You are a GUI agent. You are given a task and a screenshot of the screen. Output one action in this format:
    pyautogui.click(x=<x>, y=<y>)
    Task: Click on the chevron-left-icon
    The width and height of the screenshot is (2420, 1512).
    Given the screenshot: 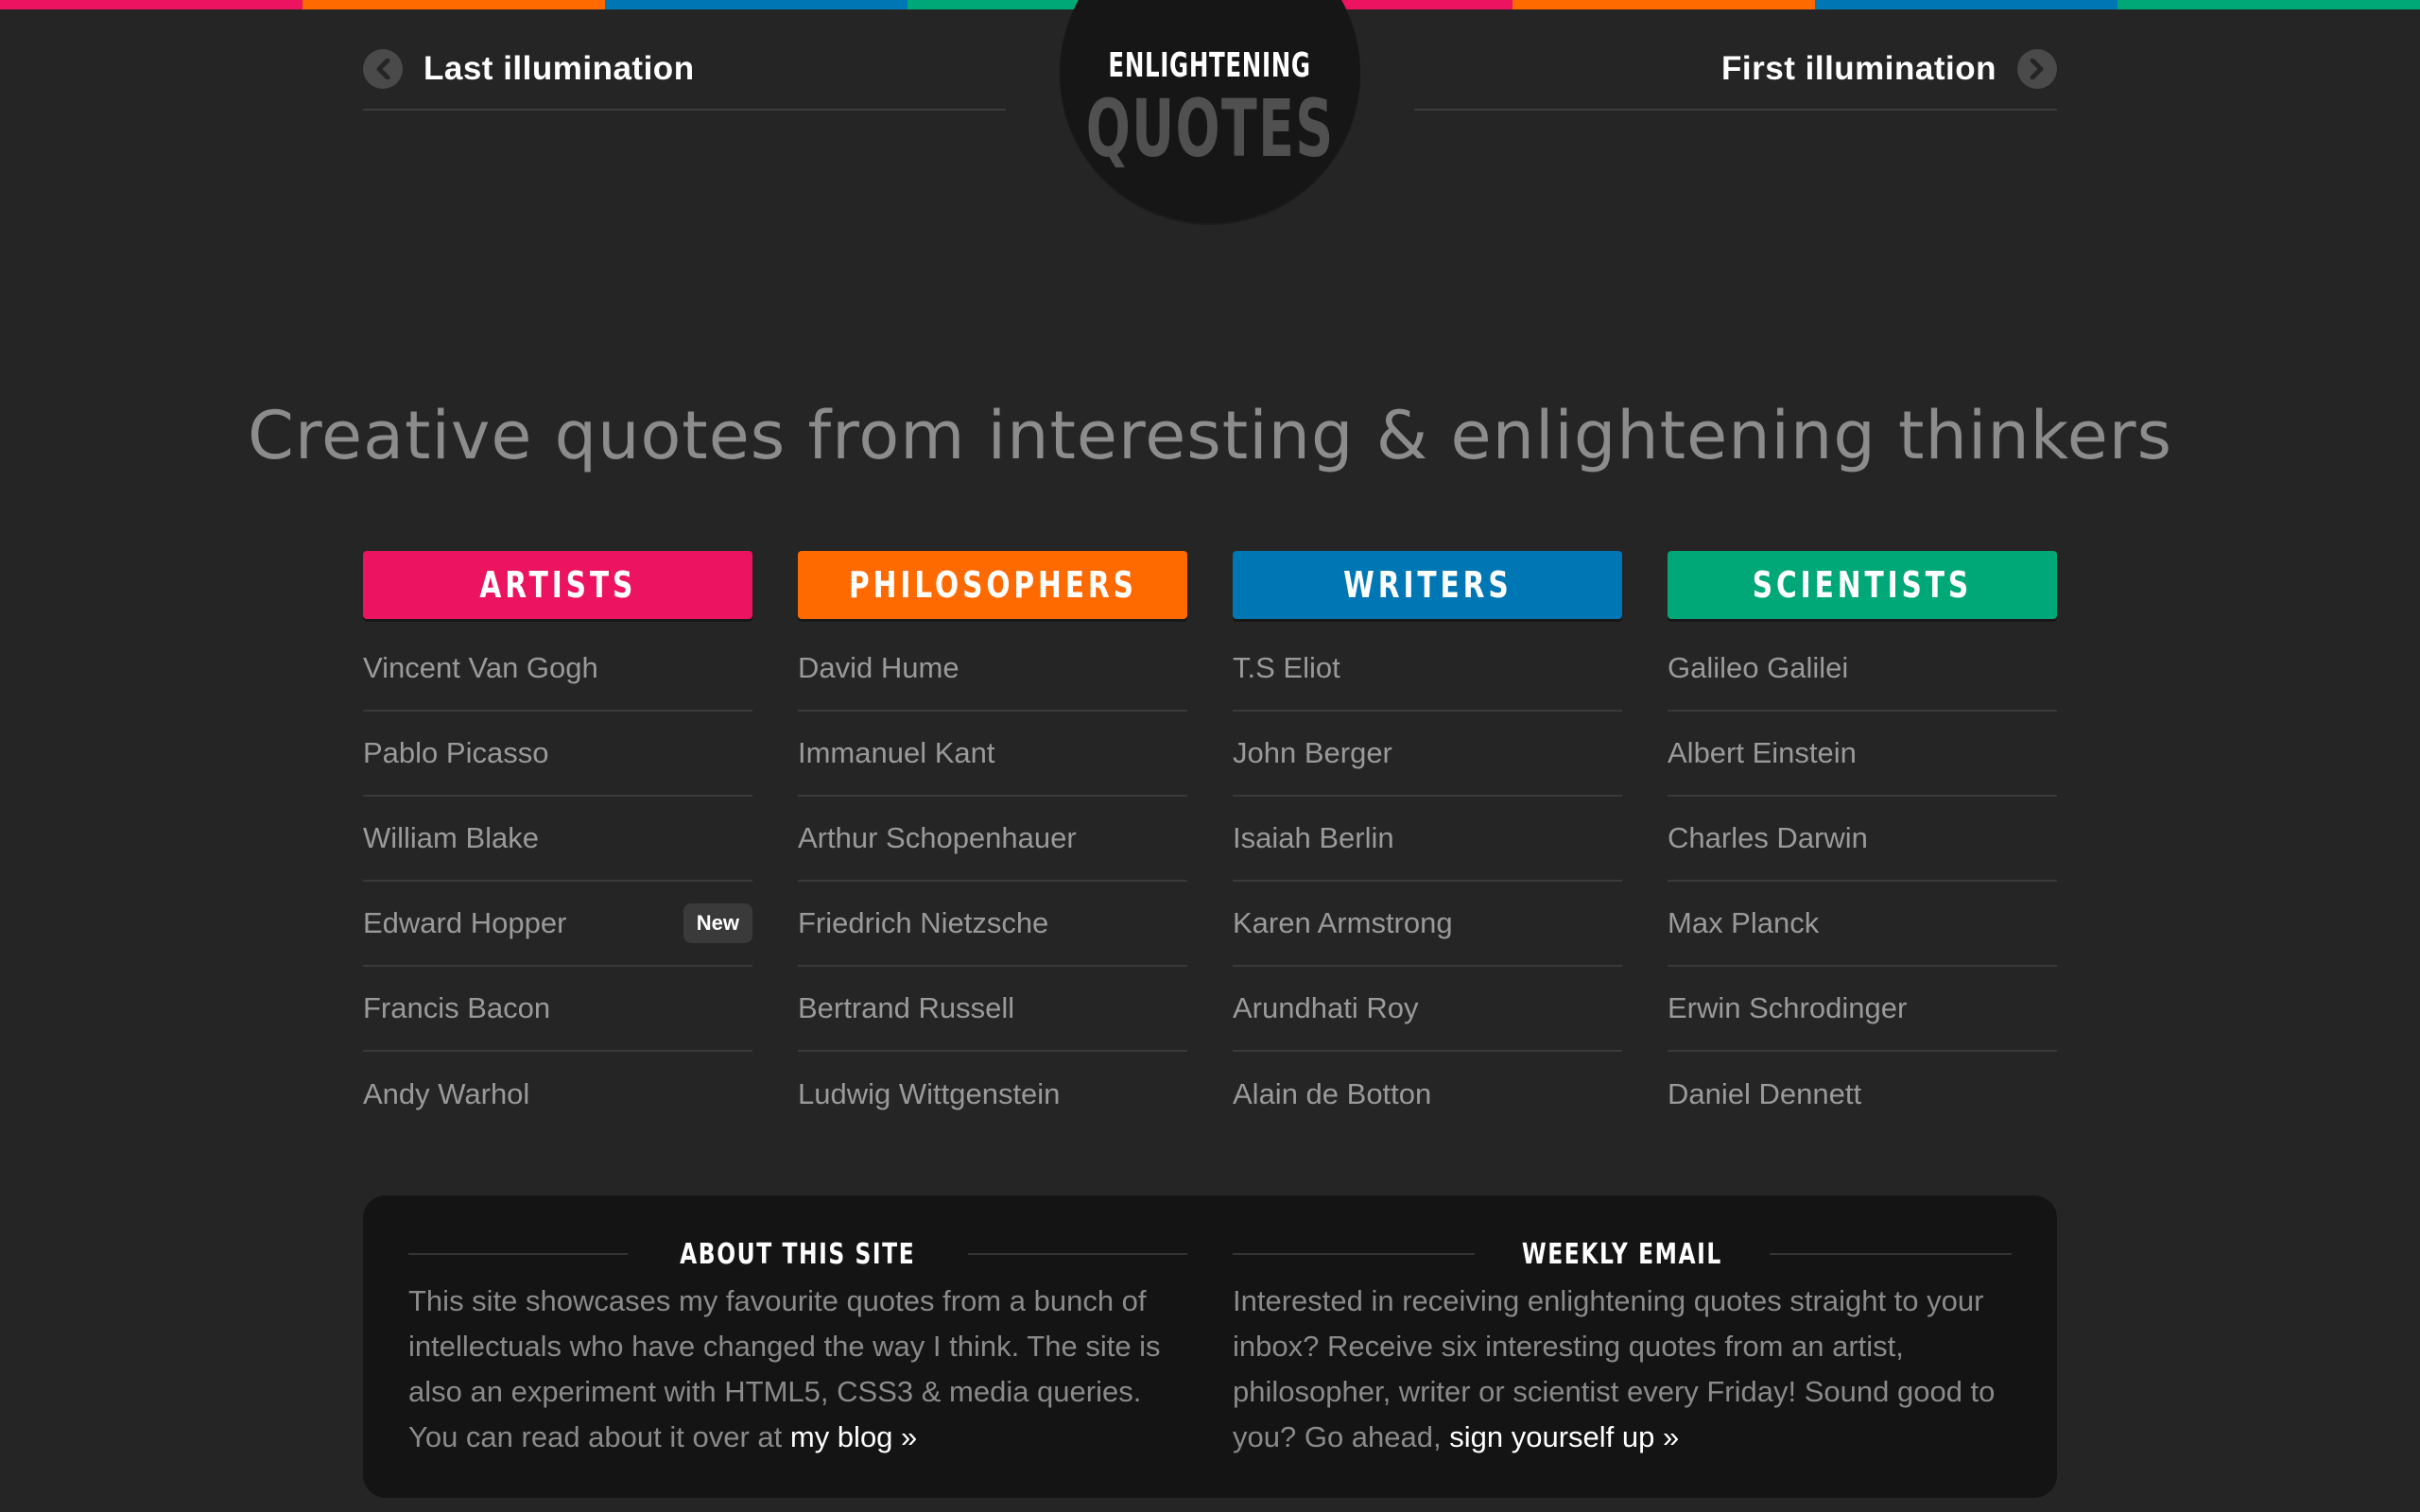 What is the action you would take?
    pyautogui.click(x=383, y=69)
    